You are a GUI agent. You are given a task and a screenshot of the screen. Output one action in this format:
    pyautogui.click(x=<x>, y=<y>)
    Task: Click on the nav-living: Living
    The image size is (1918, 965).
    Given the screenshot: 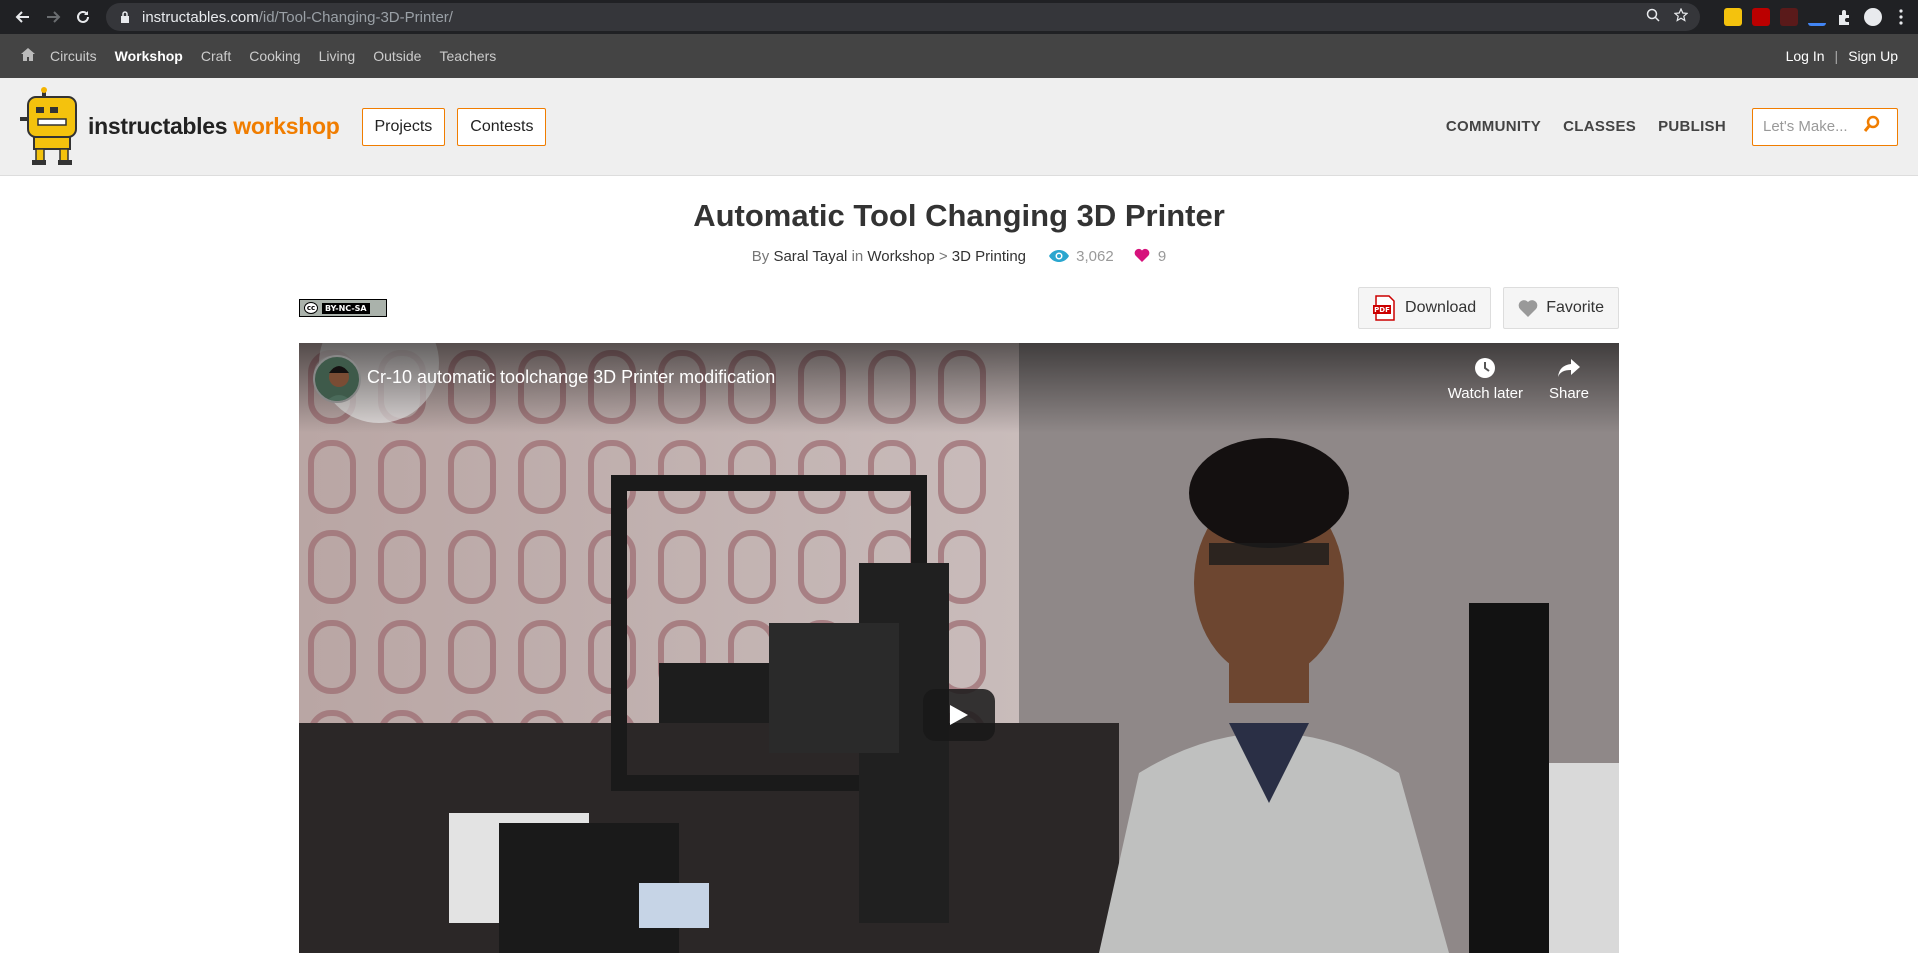 What is the action you would take?
    pyautogui.click(x=337, y=56)
    